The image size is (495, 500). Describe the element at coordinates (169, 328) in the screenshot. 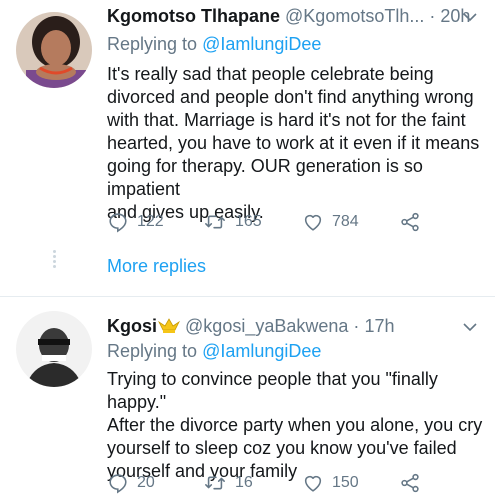

I see `crown-emoji-icon` at that location.